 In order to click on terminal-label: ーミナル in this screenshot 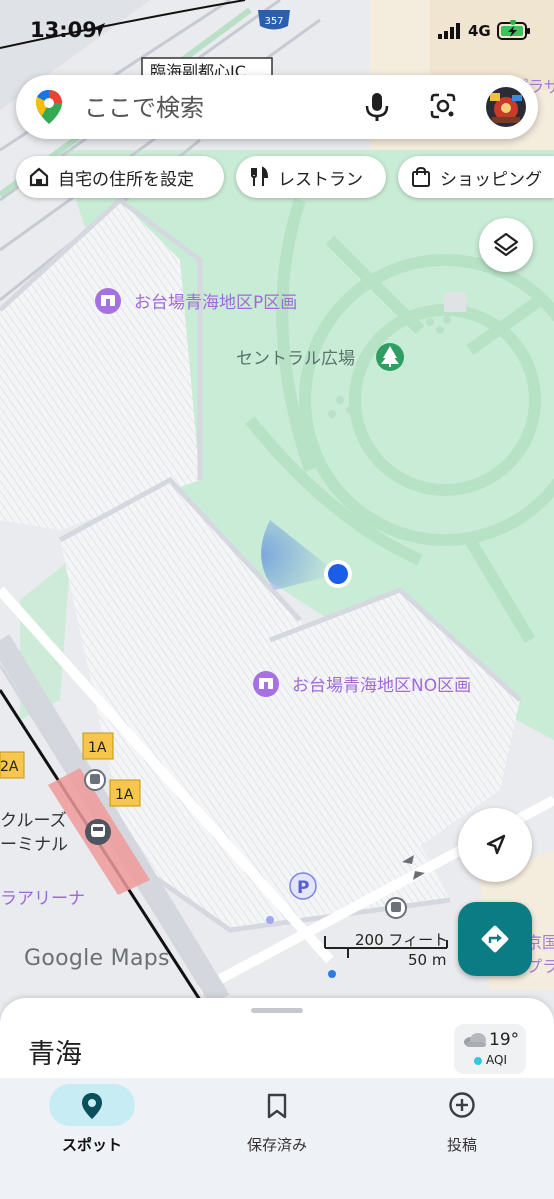, I will do `click(34, 845)`.